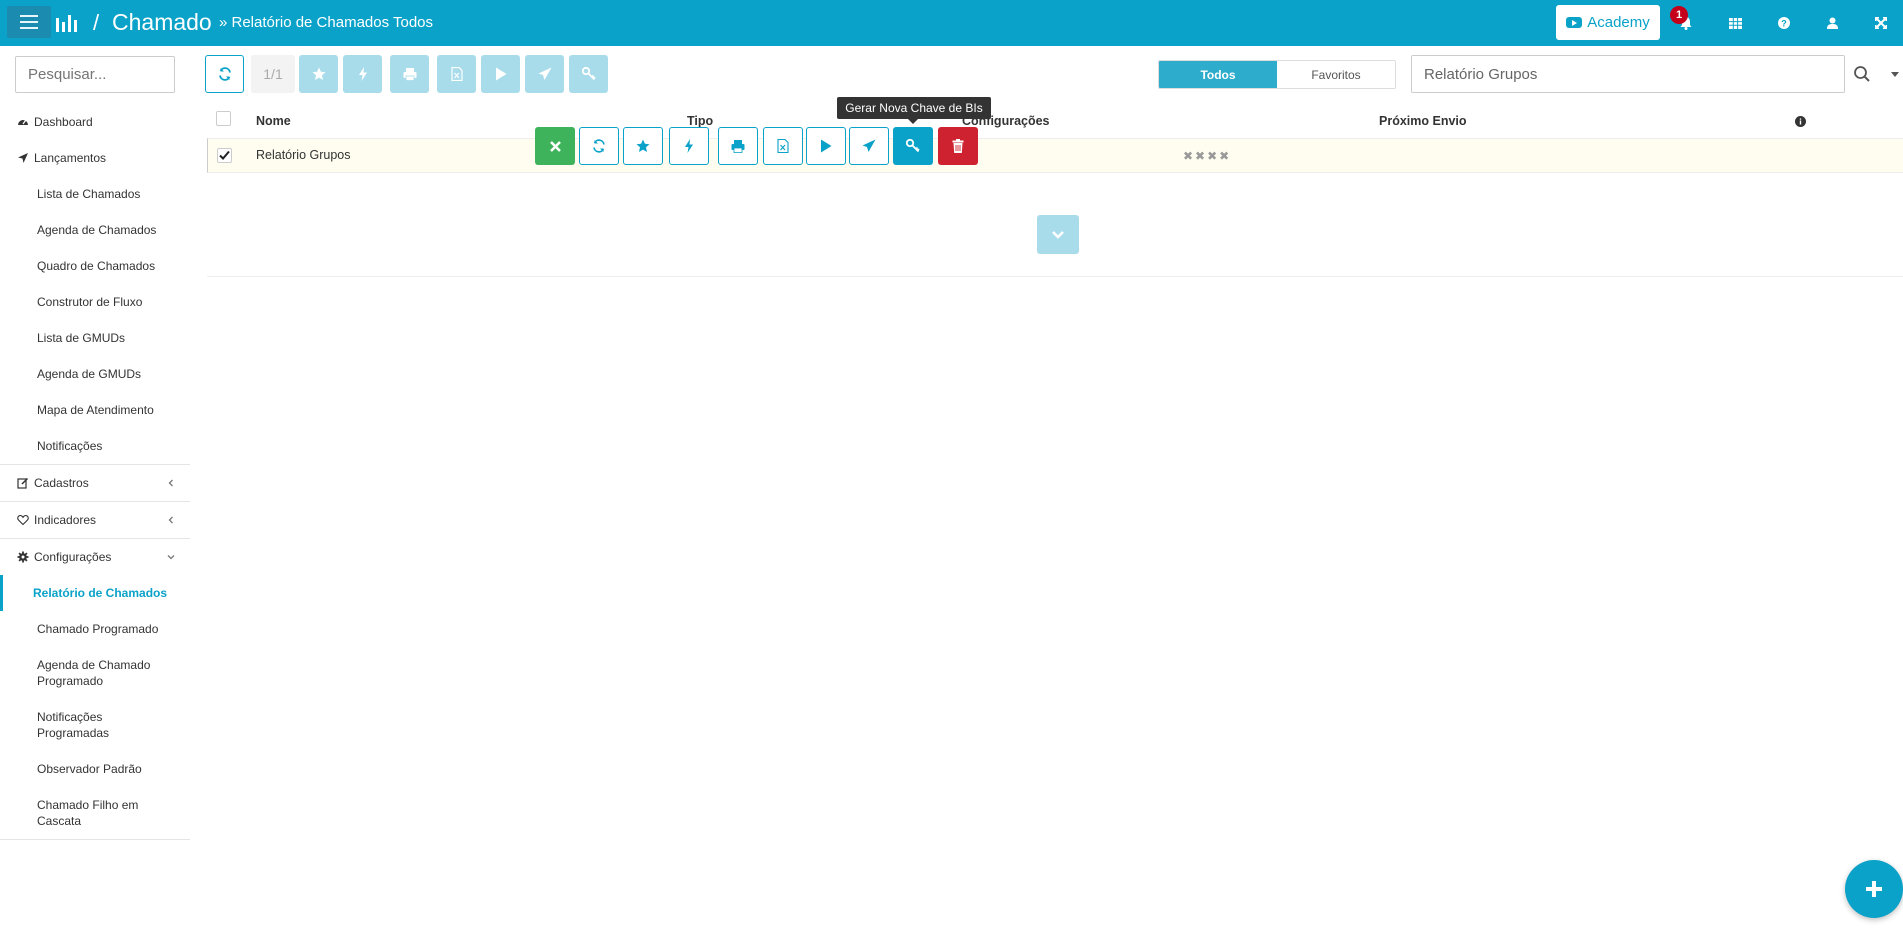  Describe the element at coordinates (89, 769) in the screenshot. I see `sidebar-item-label: Observador Padrão` at that location.